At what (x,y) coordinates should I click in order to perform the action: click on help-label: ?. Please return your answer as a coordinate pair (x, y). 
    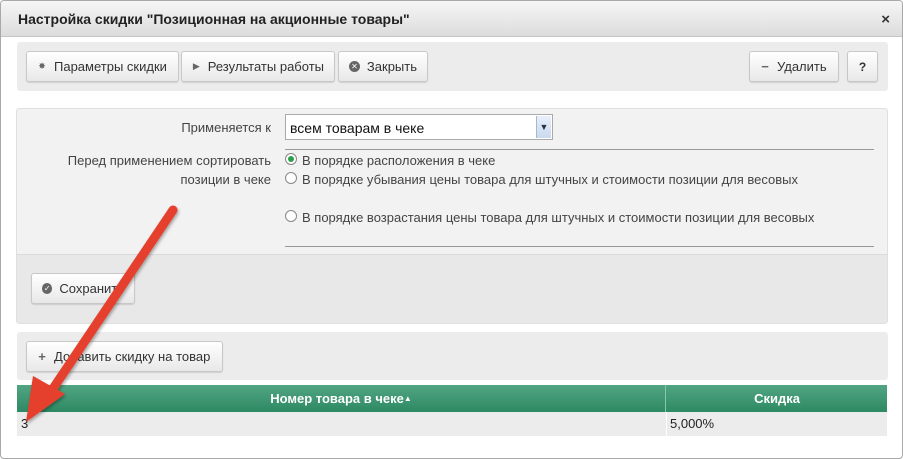
    Looking at the image, I should click on (862, 66).